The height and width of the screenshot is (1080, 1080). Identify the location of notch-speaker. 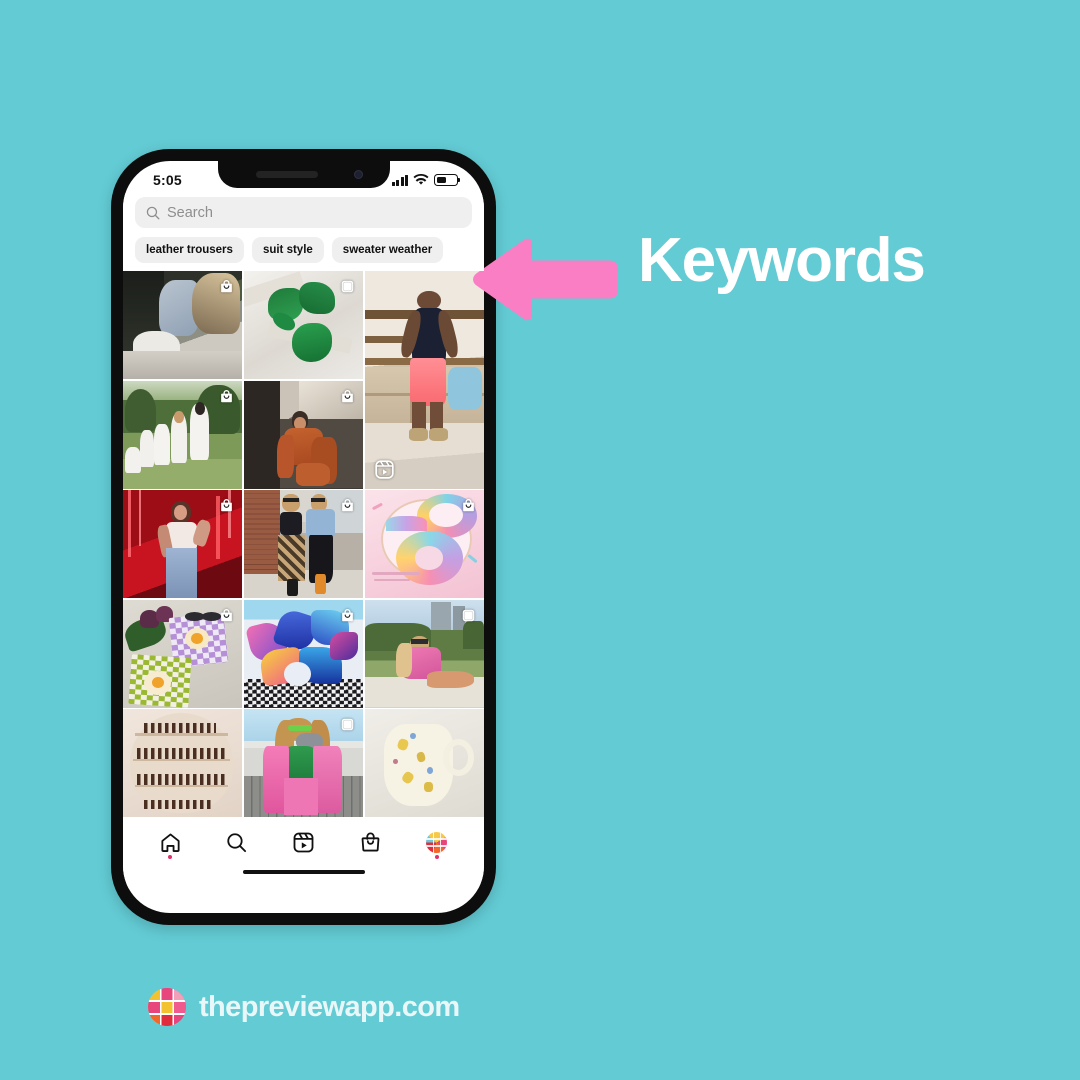
(286, 174).